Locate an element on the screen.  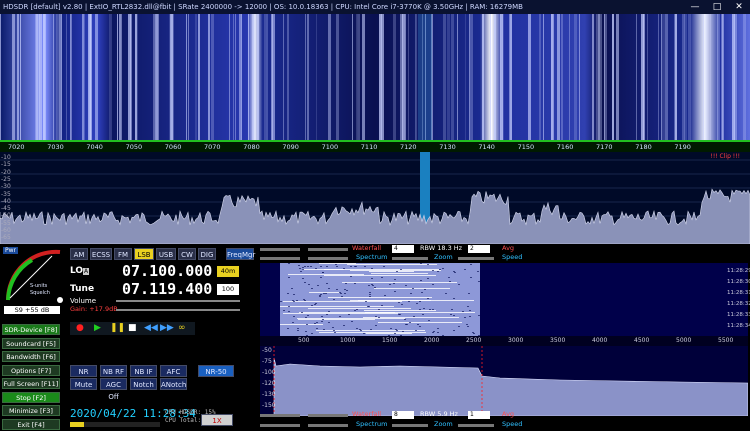
maximize-window-icon: □ is located at coordinates (717, 7).